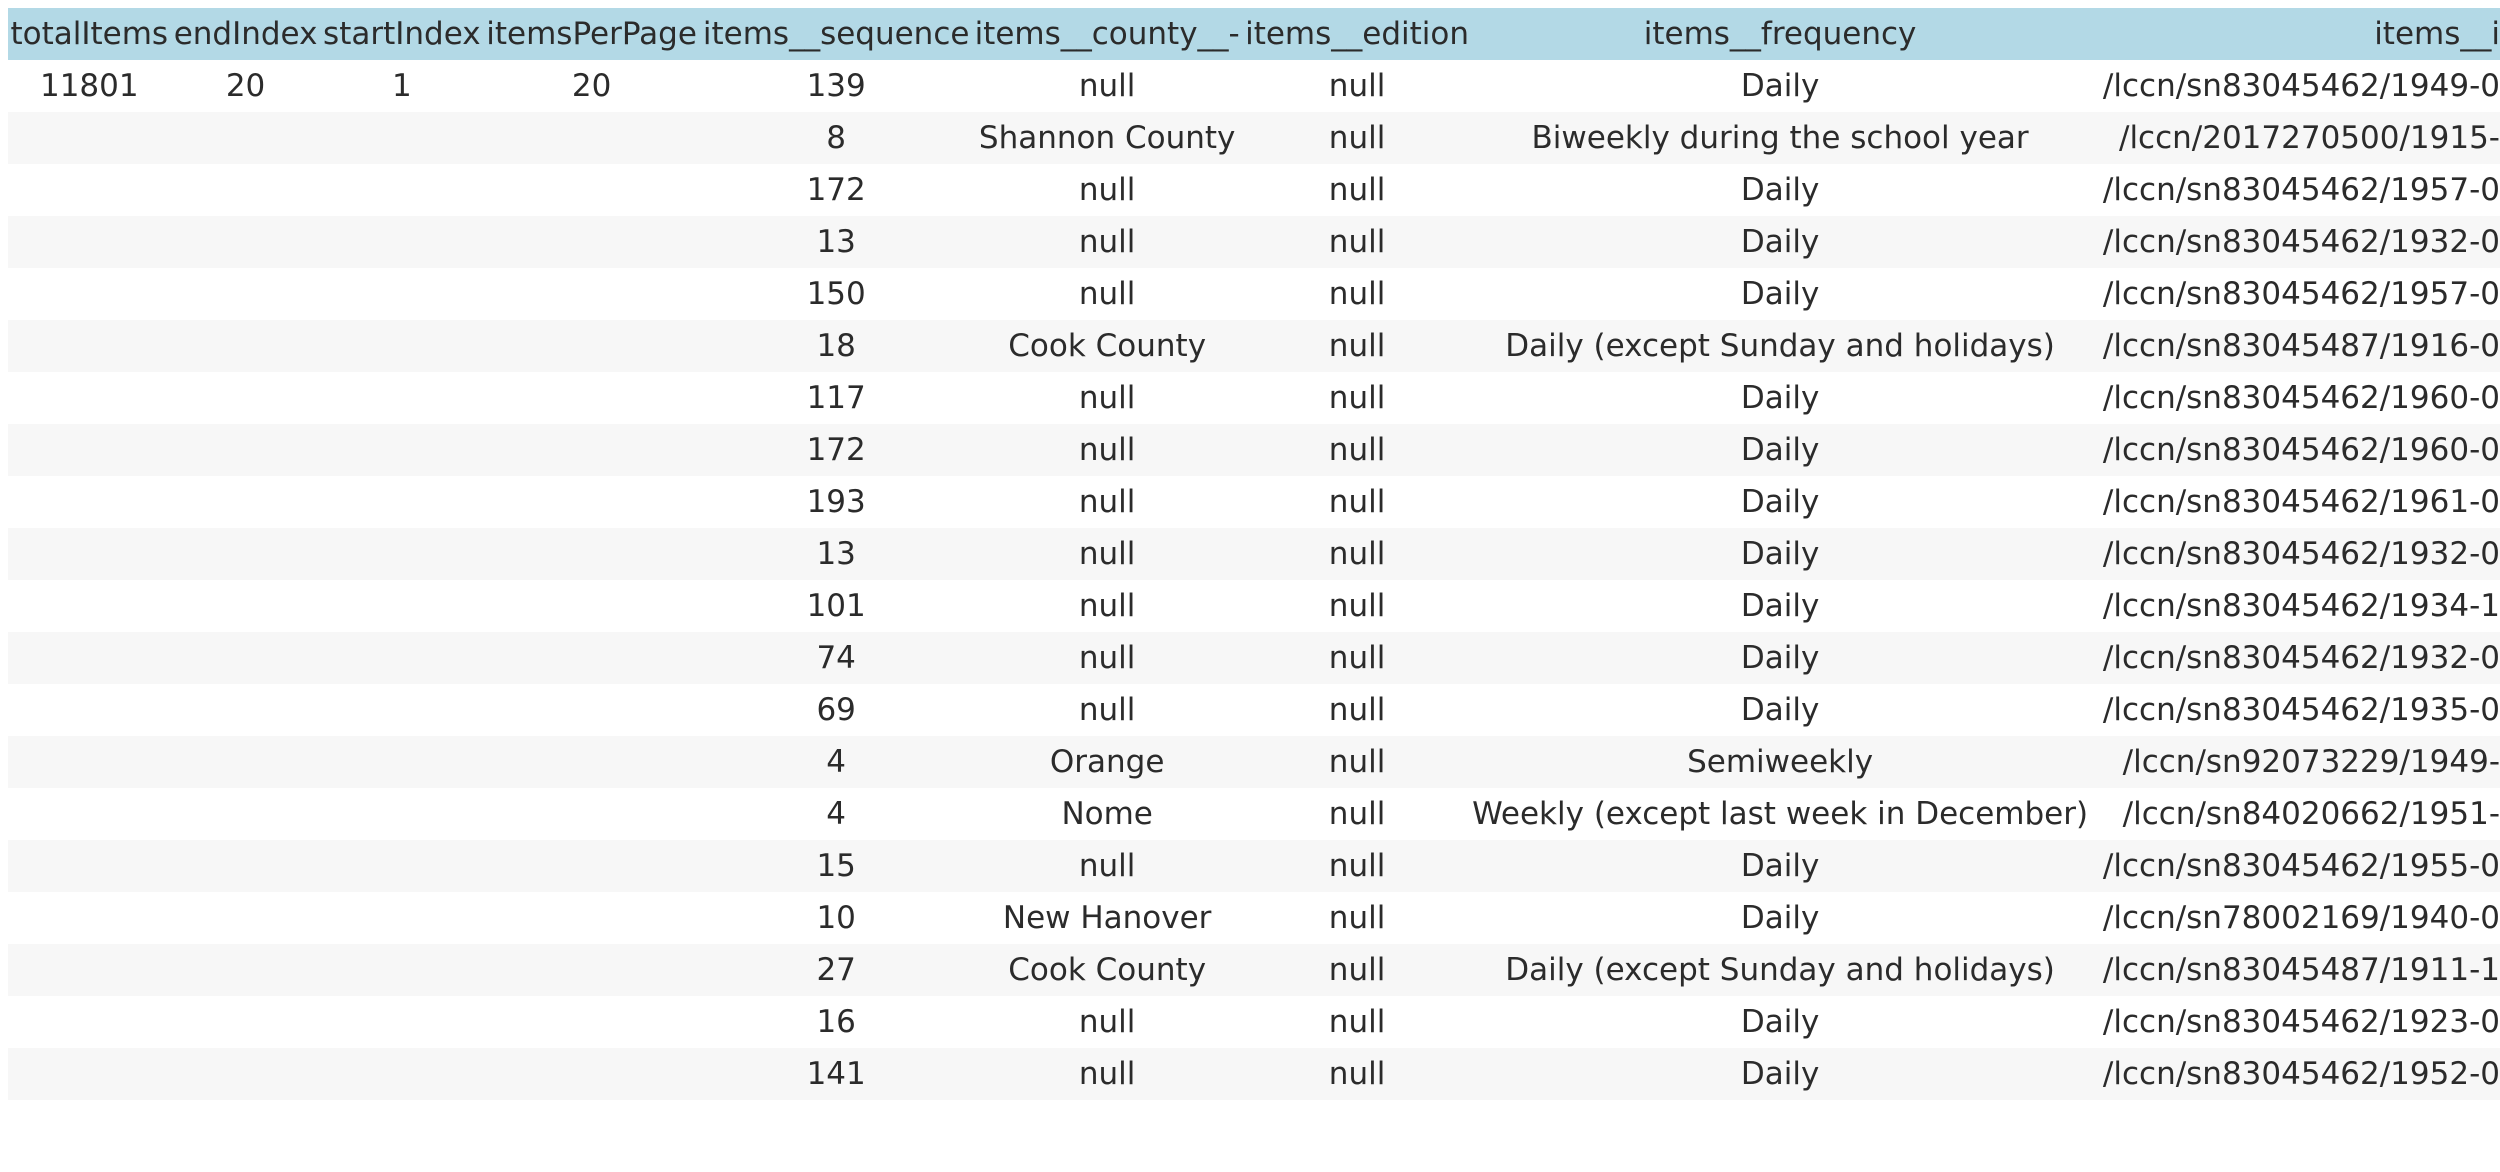 The image size is (2500, 1172). What do you see at coordinates (836, 1074) in the screenshot?
I see `table-cell: 141` at bounding box center [836, 1074].